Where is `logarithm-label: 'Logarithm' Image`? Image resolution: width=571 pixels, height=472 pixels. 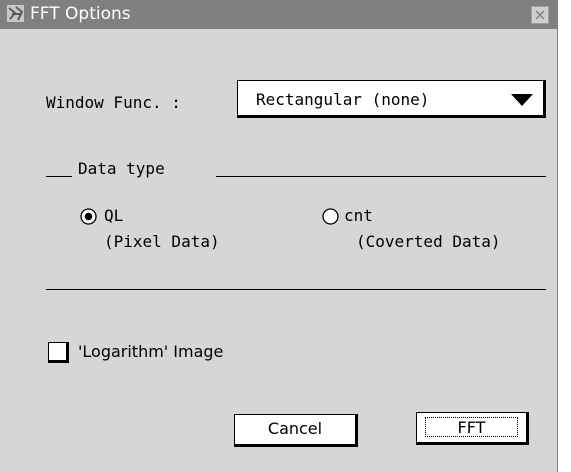 logarithm-label: 'Logarithm' Image is located at coordinates (151, 351).